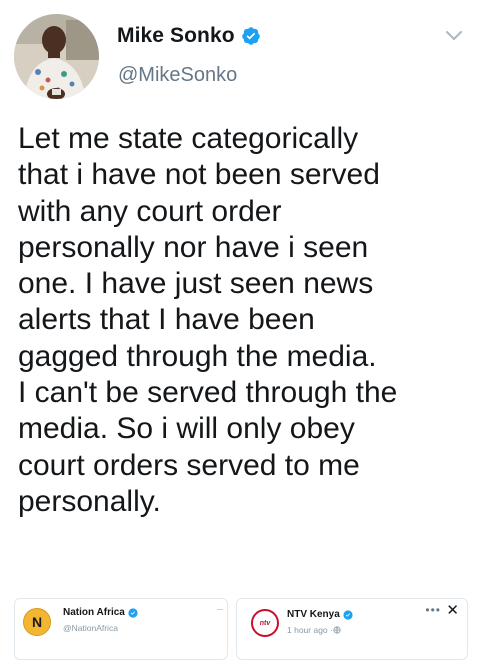 Image resolution: width=480 pixels, height=660 pixels. I want to click on avatar, so click(56, 56).